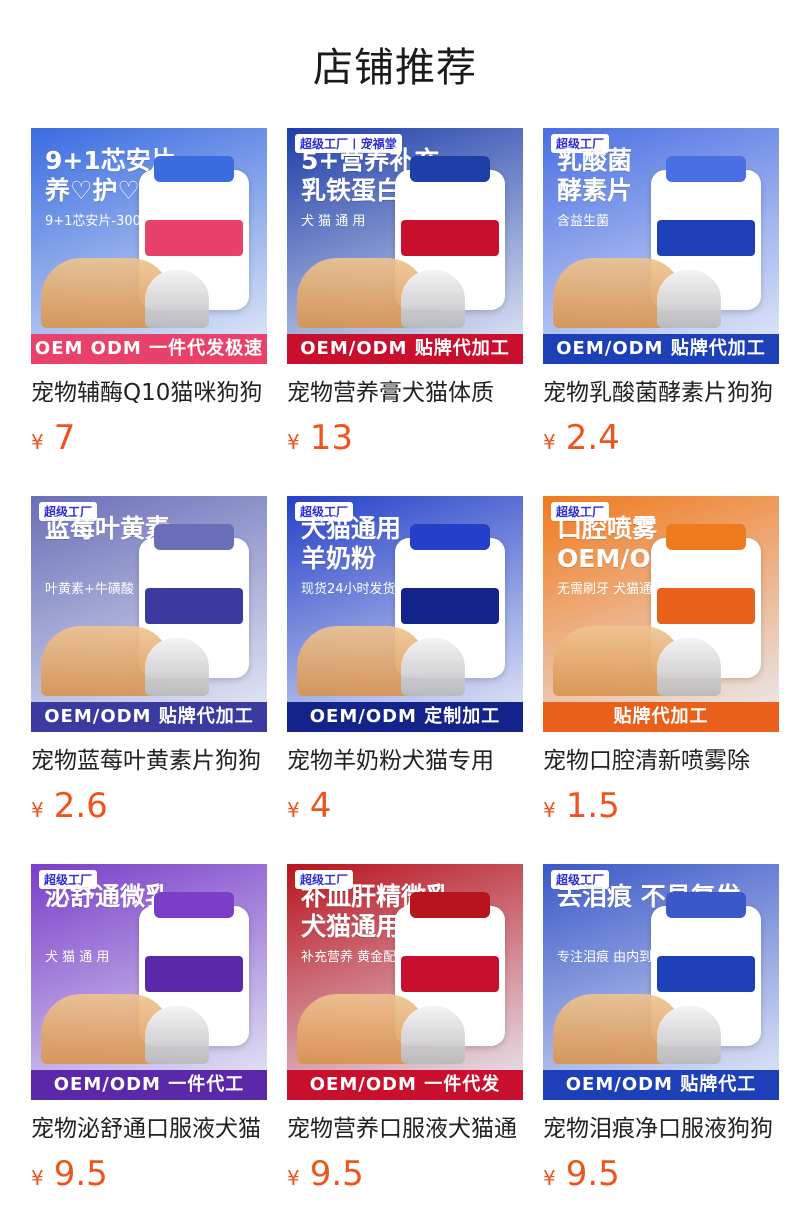 The image size is (790, 1232). Describe the element at coordinates (405, 717) in the screenshot. I see `image-banner: OEM/ODM 定制加工` at that location.